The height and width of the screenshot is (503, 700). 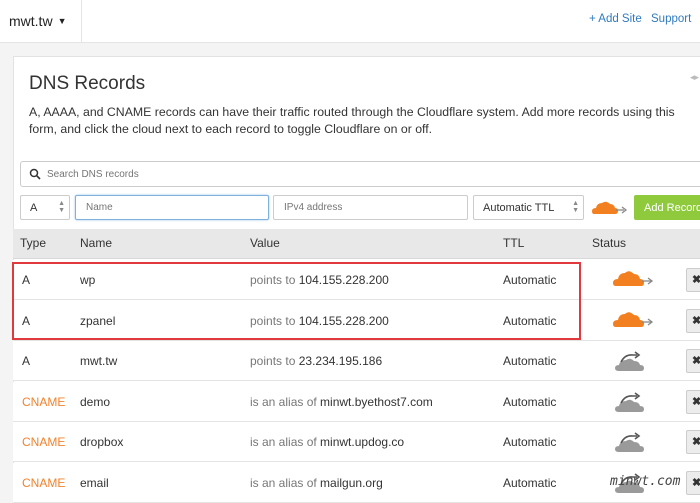 I want to click on search-bar, so click(x=360, y=174).